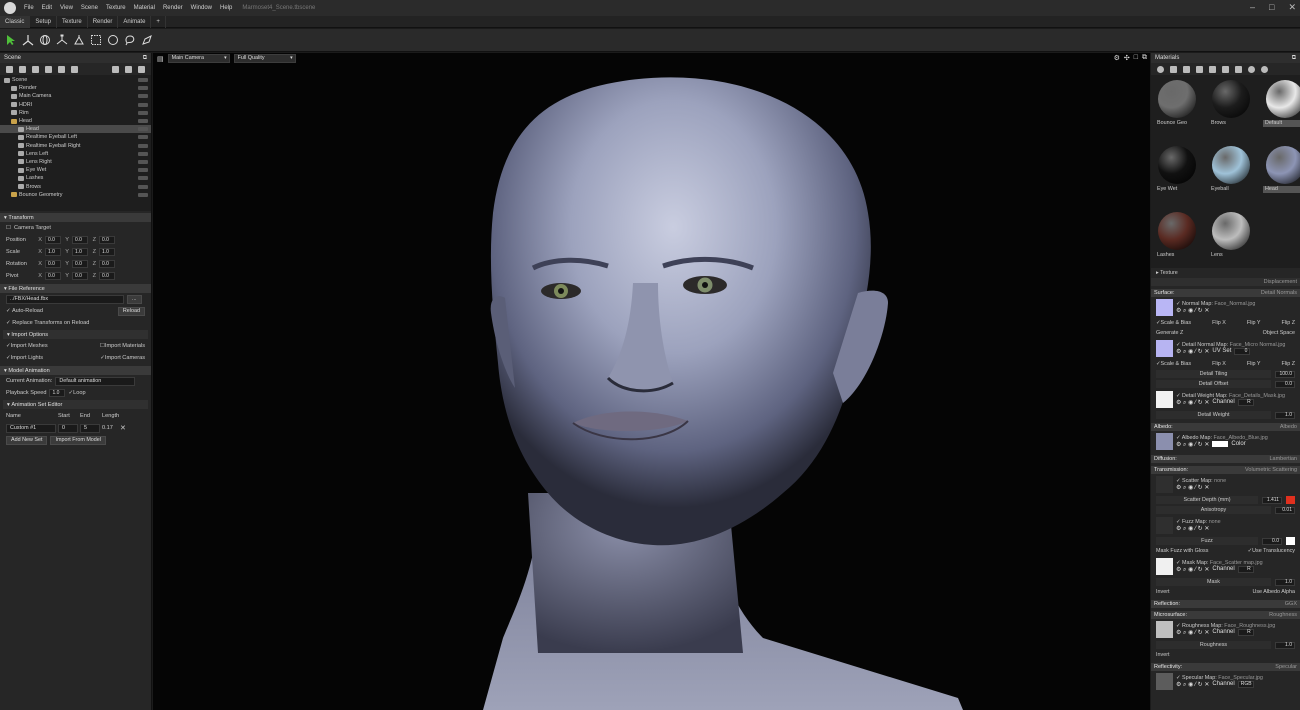  What do you see at coordinates (1285, 384) in the screenshot?
I see `detail-offset-field: 0.0` at bounding box center [1285, 384].